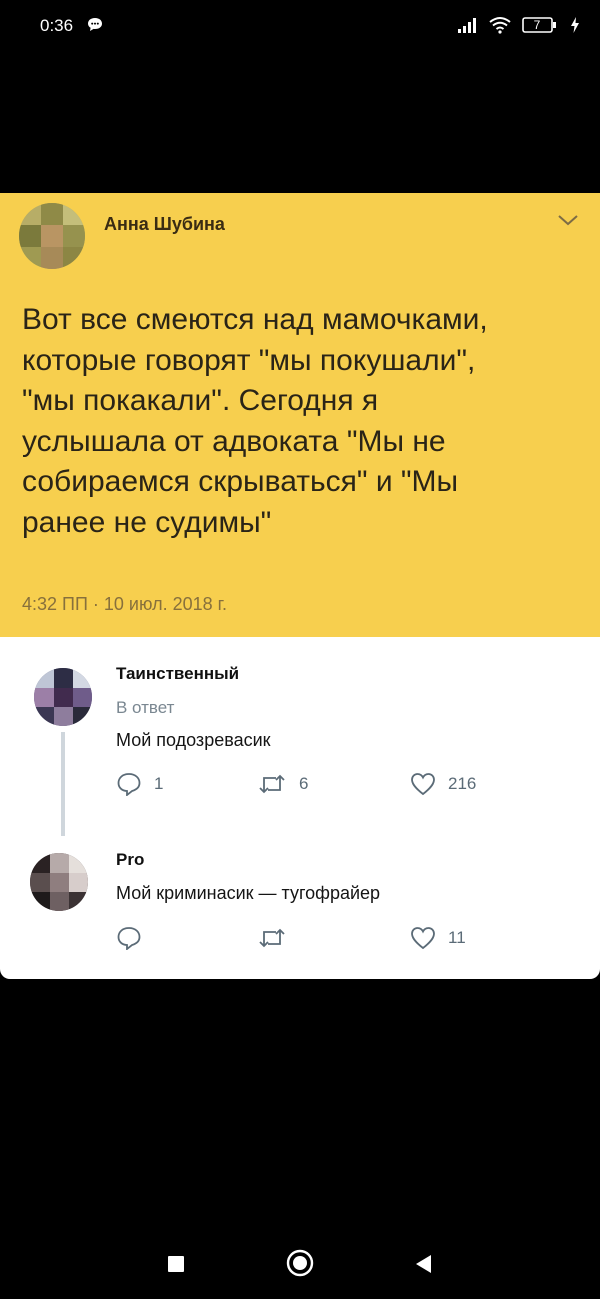 Image resolution: width=600 pixels, height=1299 pixels. What do you see at coordinates (193, 740) in the screenshot?
I see `reply-text: Мой подозревасик` at bounding box center [193, 740].